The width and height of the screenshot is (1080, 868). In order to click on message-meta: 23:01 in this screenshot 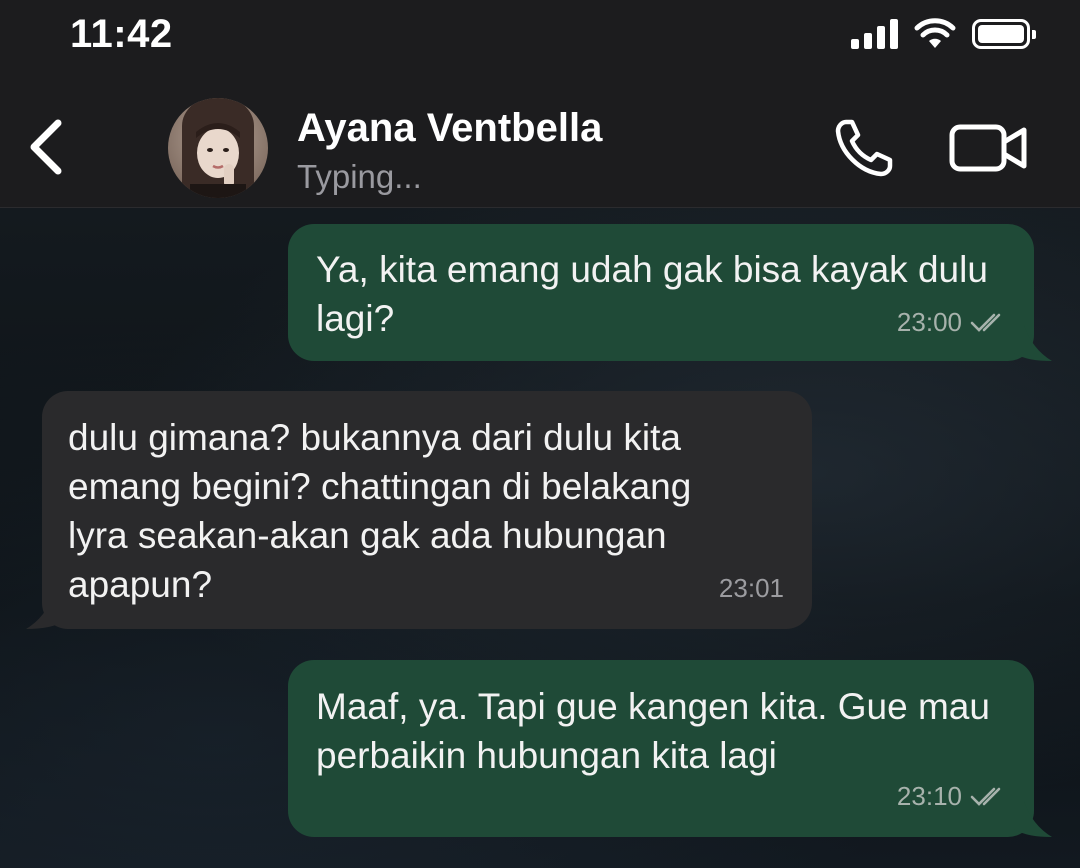, I will do `click(751, 588)`.